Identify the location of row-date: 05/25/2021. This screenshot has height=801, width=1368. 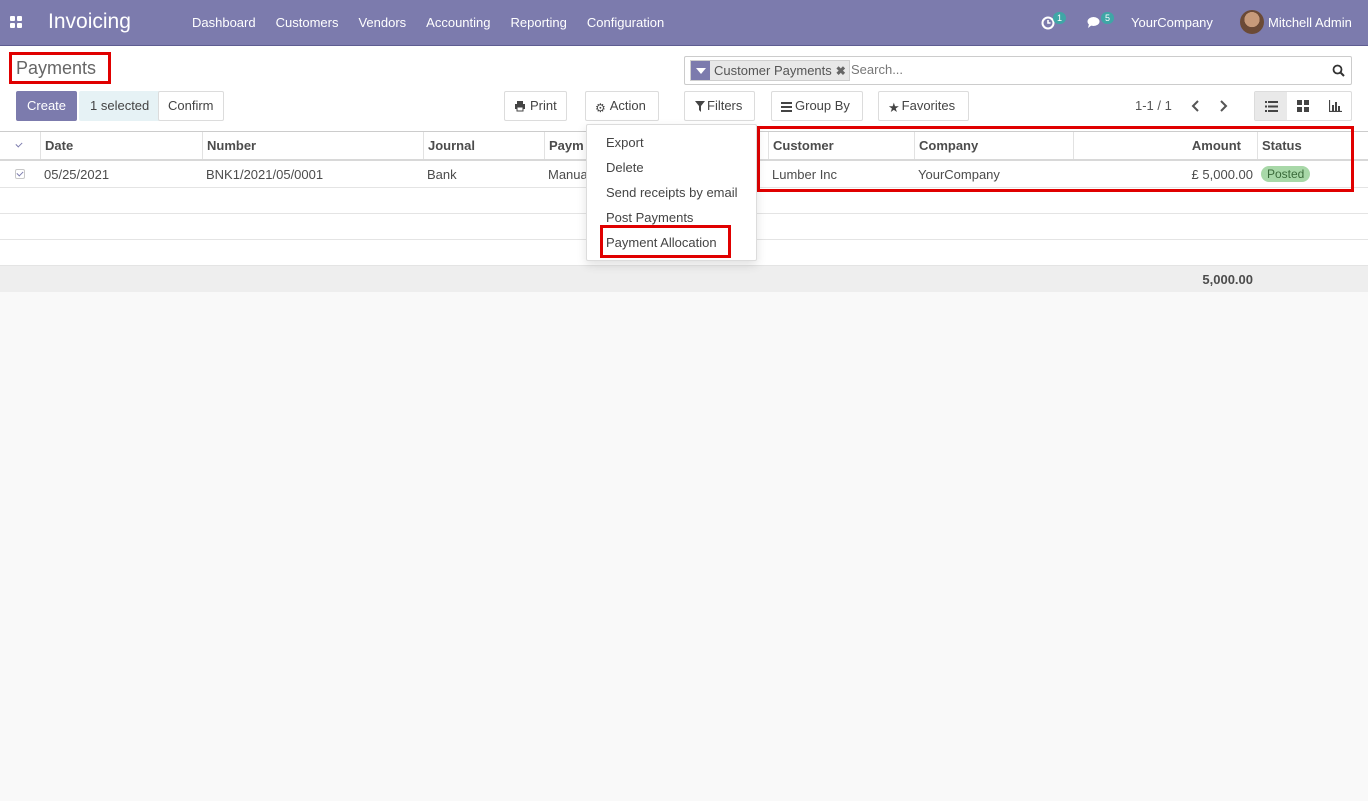
(77, 174).